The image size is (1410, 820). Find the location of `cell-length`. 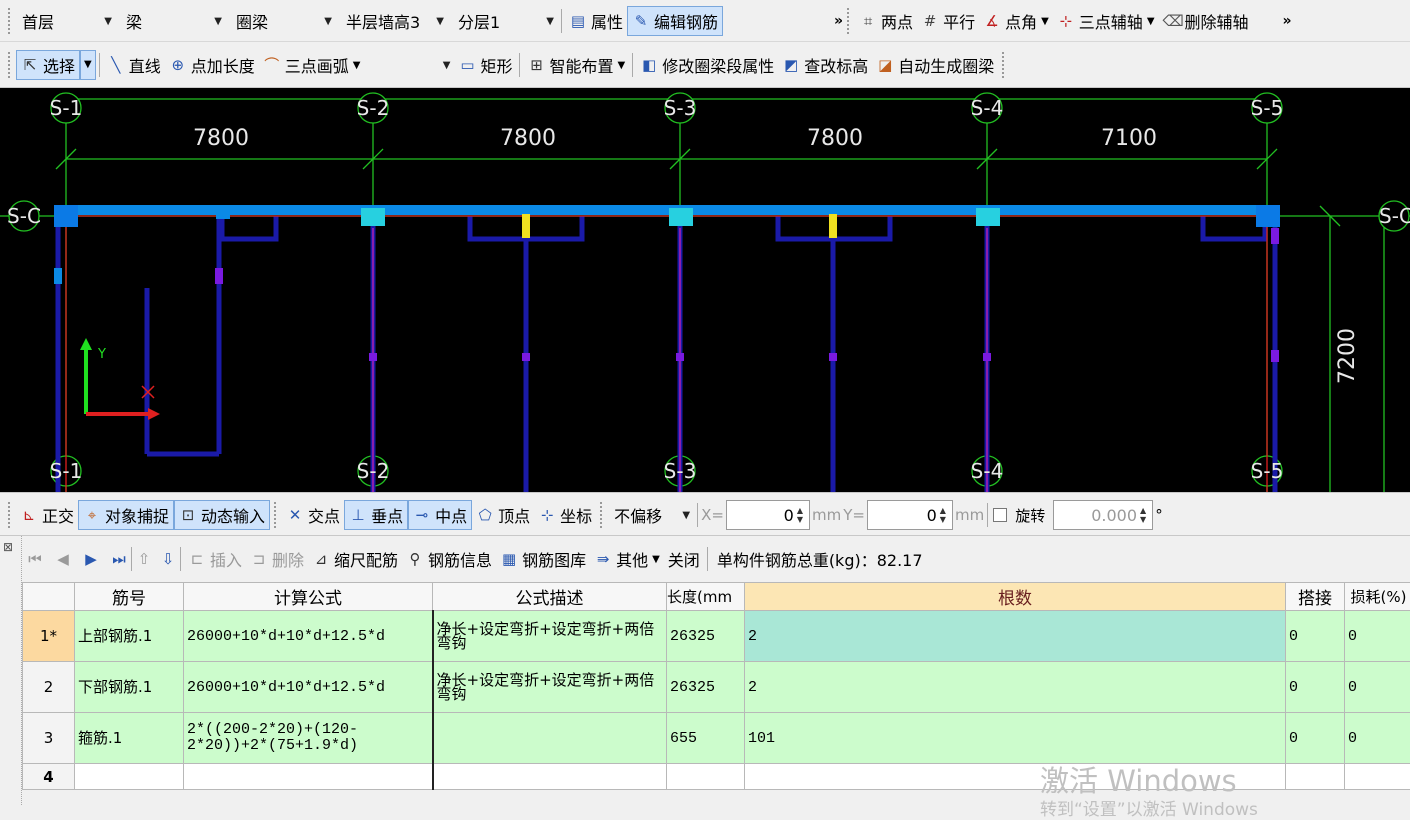

cell-length is located at coordinates (706, 777).